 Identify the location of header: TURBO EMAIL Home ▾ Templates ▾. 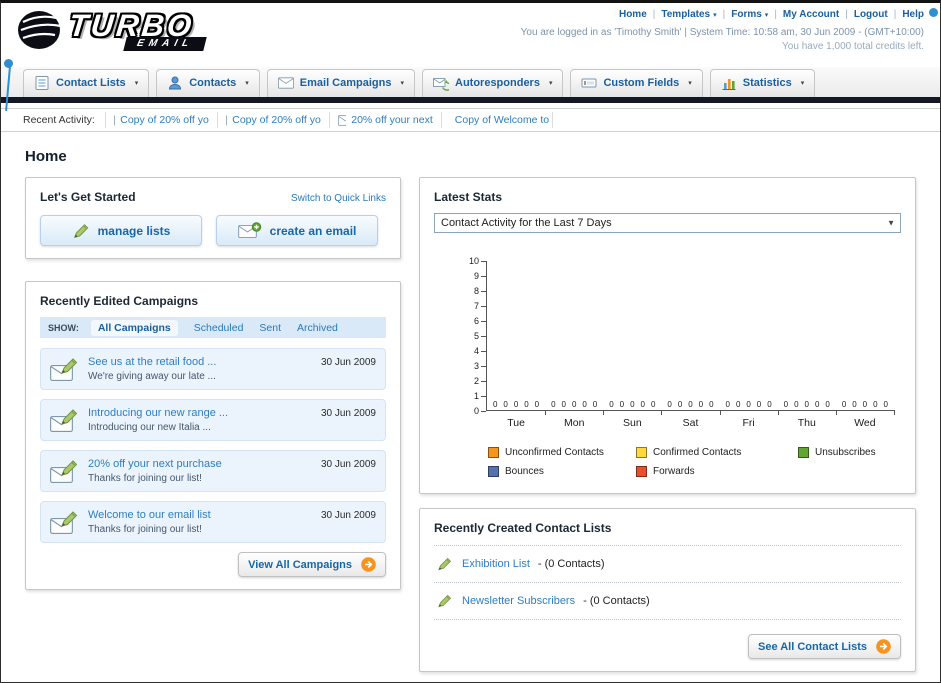
(470, 35).